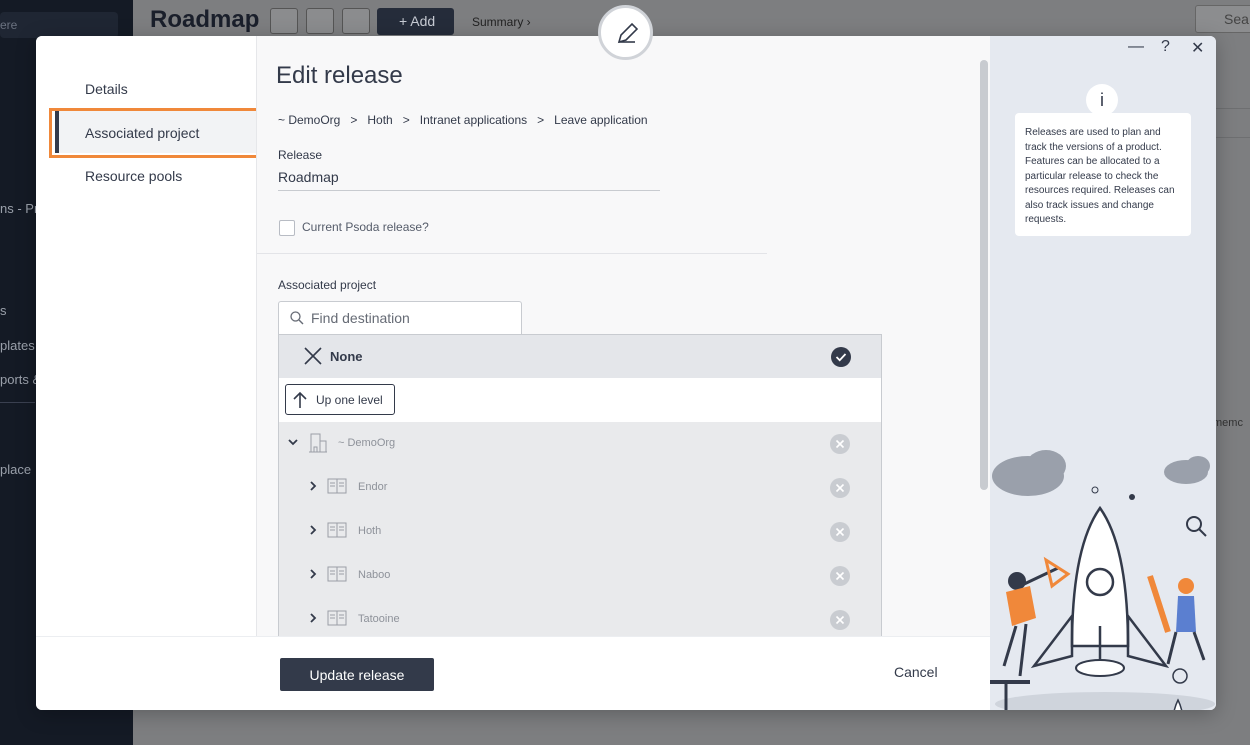 This screenshot has height=745, width=1250. Describe the element at coordinates (379, 120) in the screenshot. I see `breadcrumb-item: Hoth` at that location.